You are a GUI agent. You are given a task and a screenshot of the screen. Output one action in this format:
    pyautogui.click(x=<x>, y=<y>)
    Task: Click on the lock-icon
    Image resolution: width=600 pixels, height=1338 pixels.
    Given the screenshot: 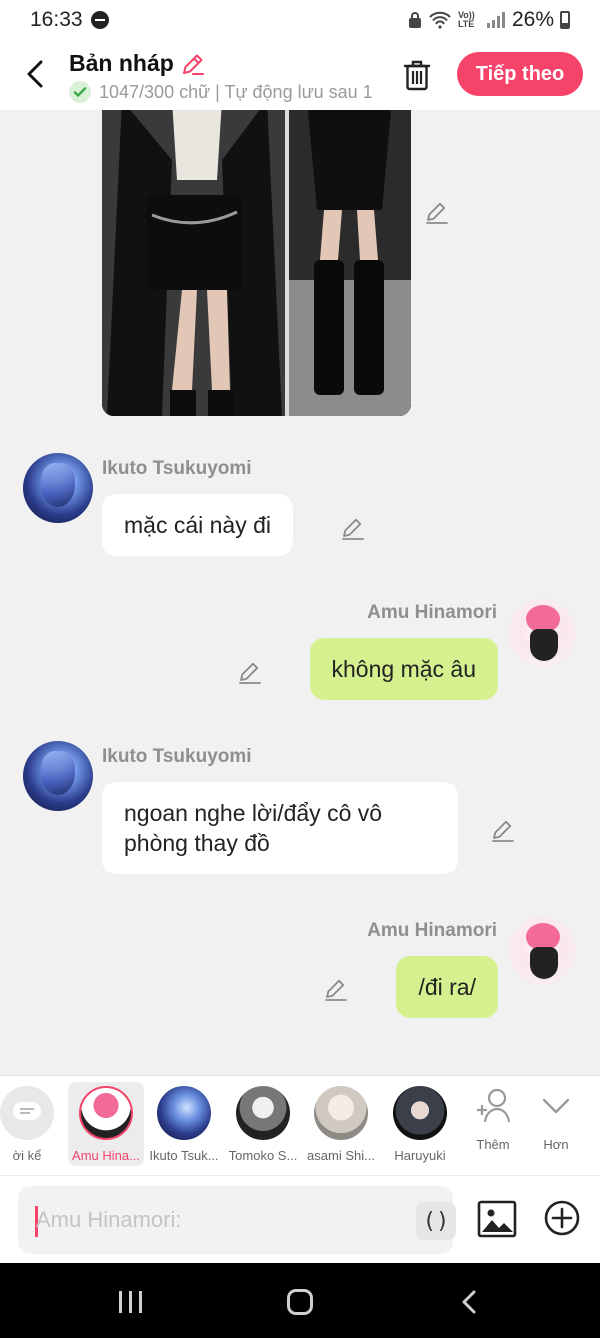 What is the action you would take?
    pyautogui.click(x=414, y=20)
    